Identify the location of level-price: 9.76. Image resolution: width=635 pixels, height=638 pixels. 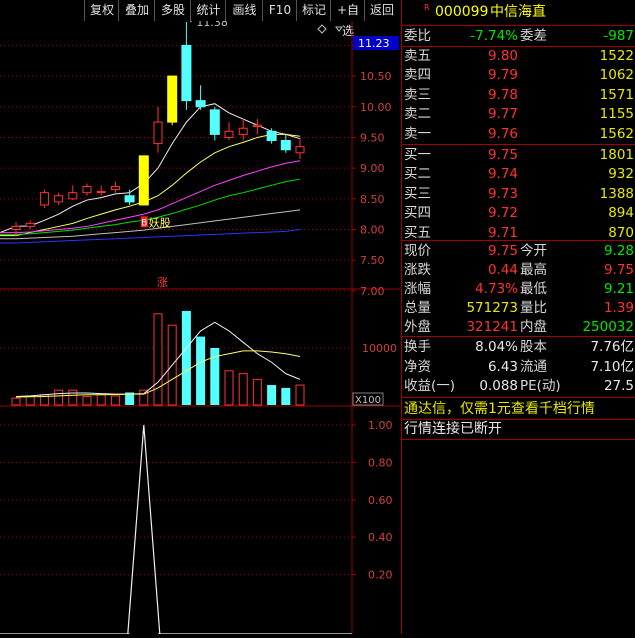
(502, 133).